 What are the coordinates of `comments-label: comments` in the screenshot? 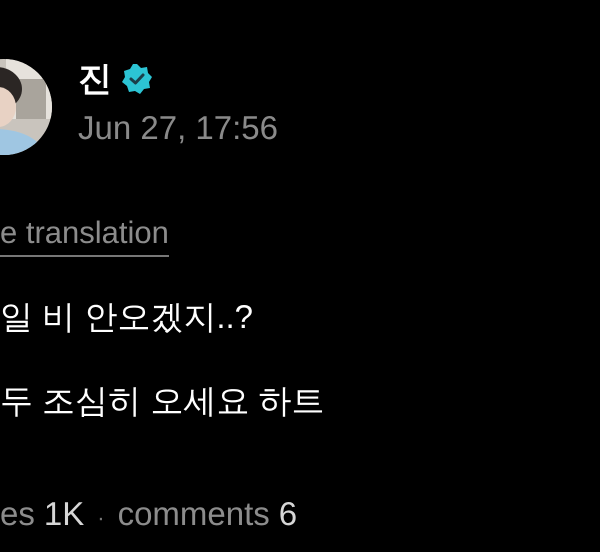 It's located at (194, 514).